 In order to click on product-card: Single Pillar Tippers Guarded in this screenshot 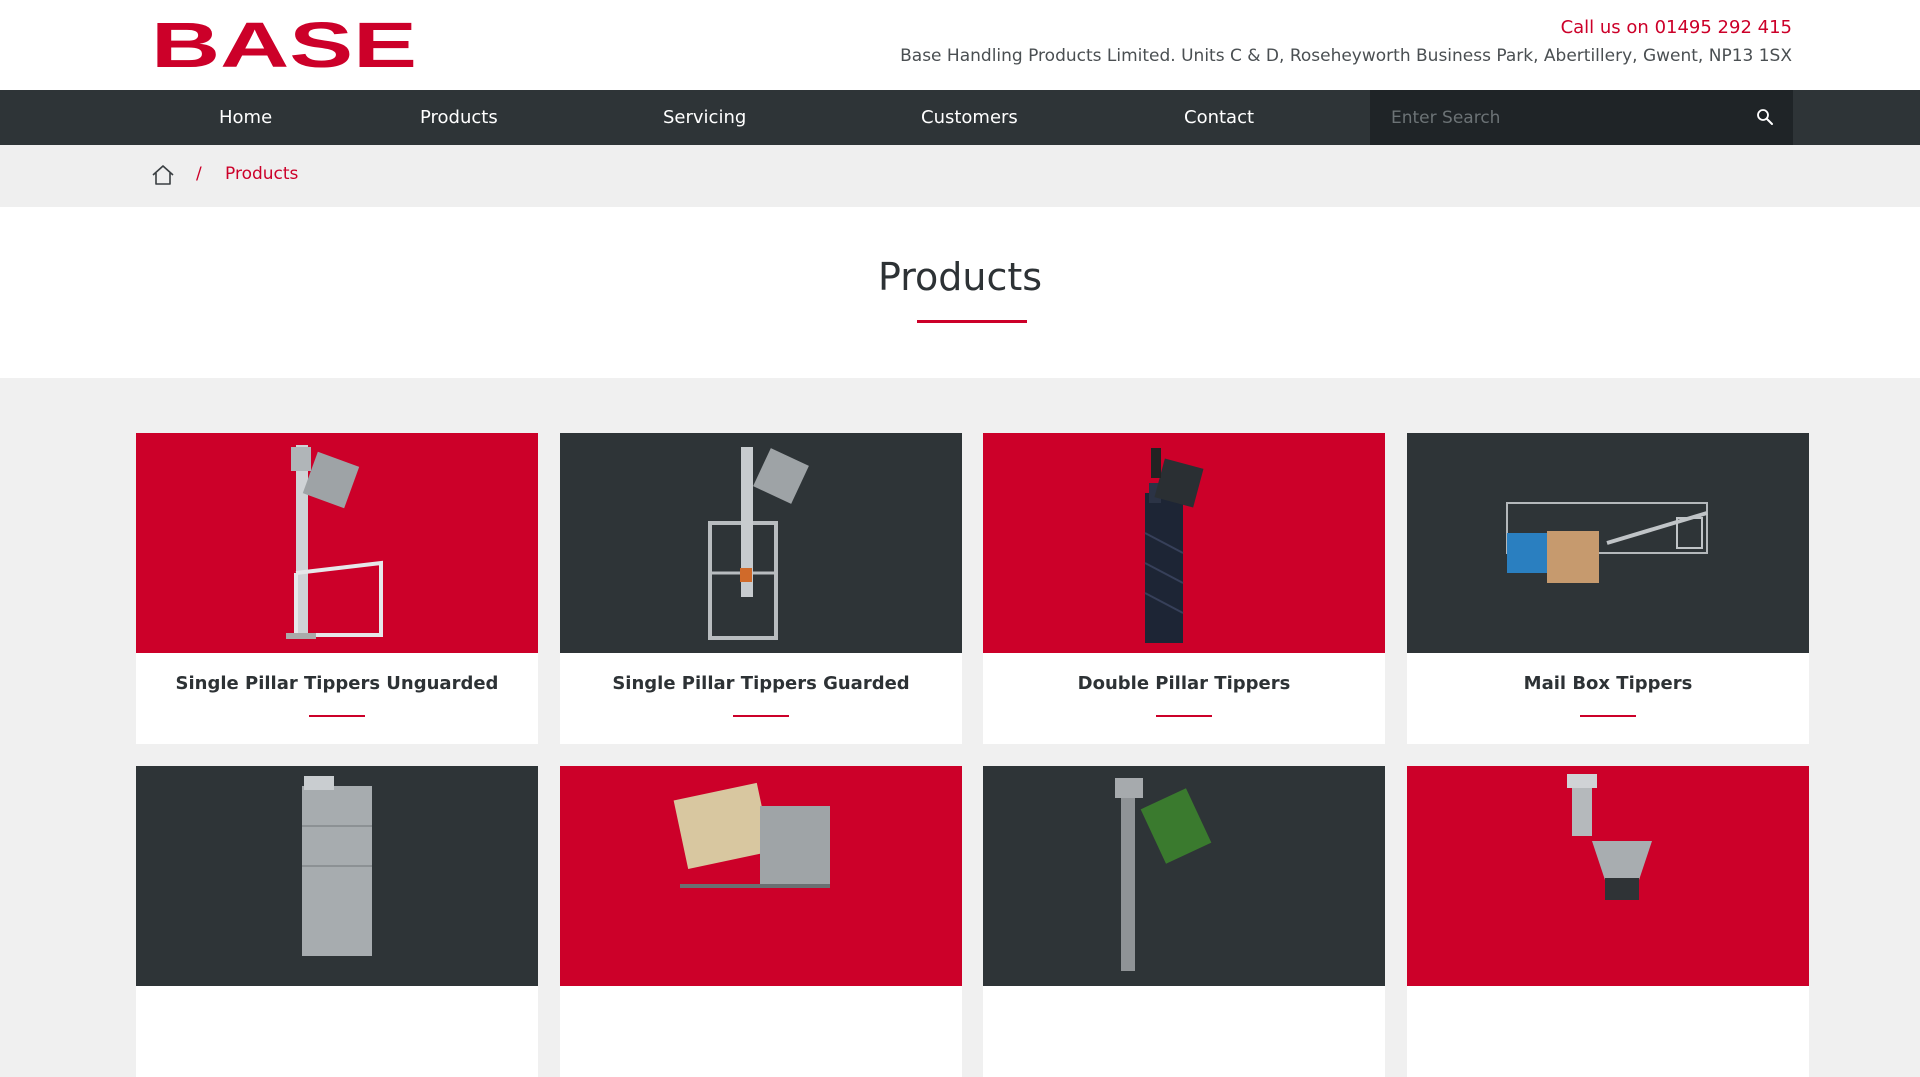, I will do `click(761, 588)`.